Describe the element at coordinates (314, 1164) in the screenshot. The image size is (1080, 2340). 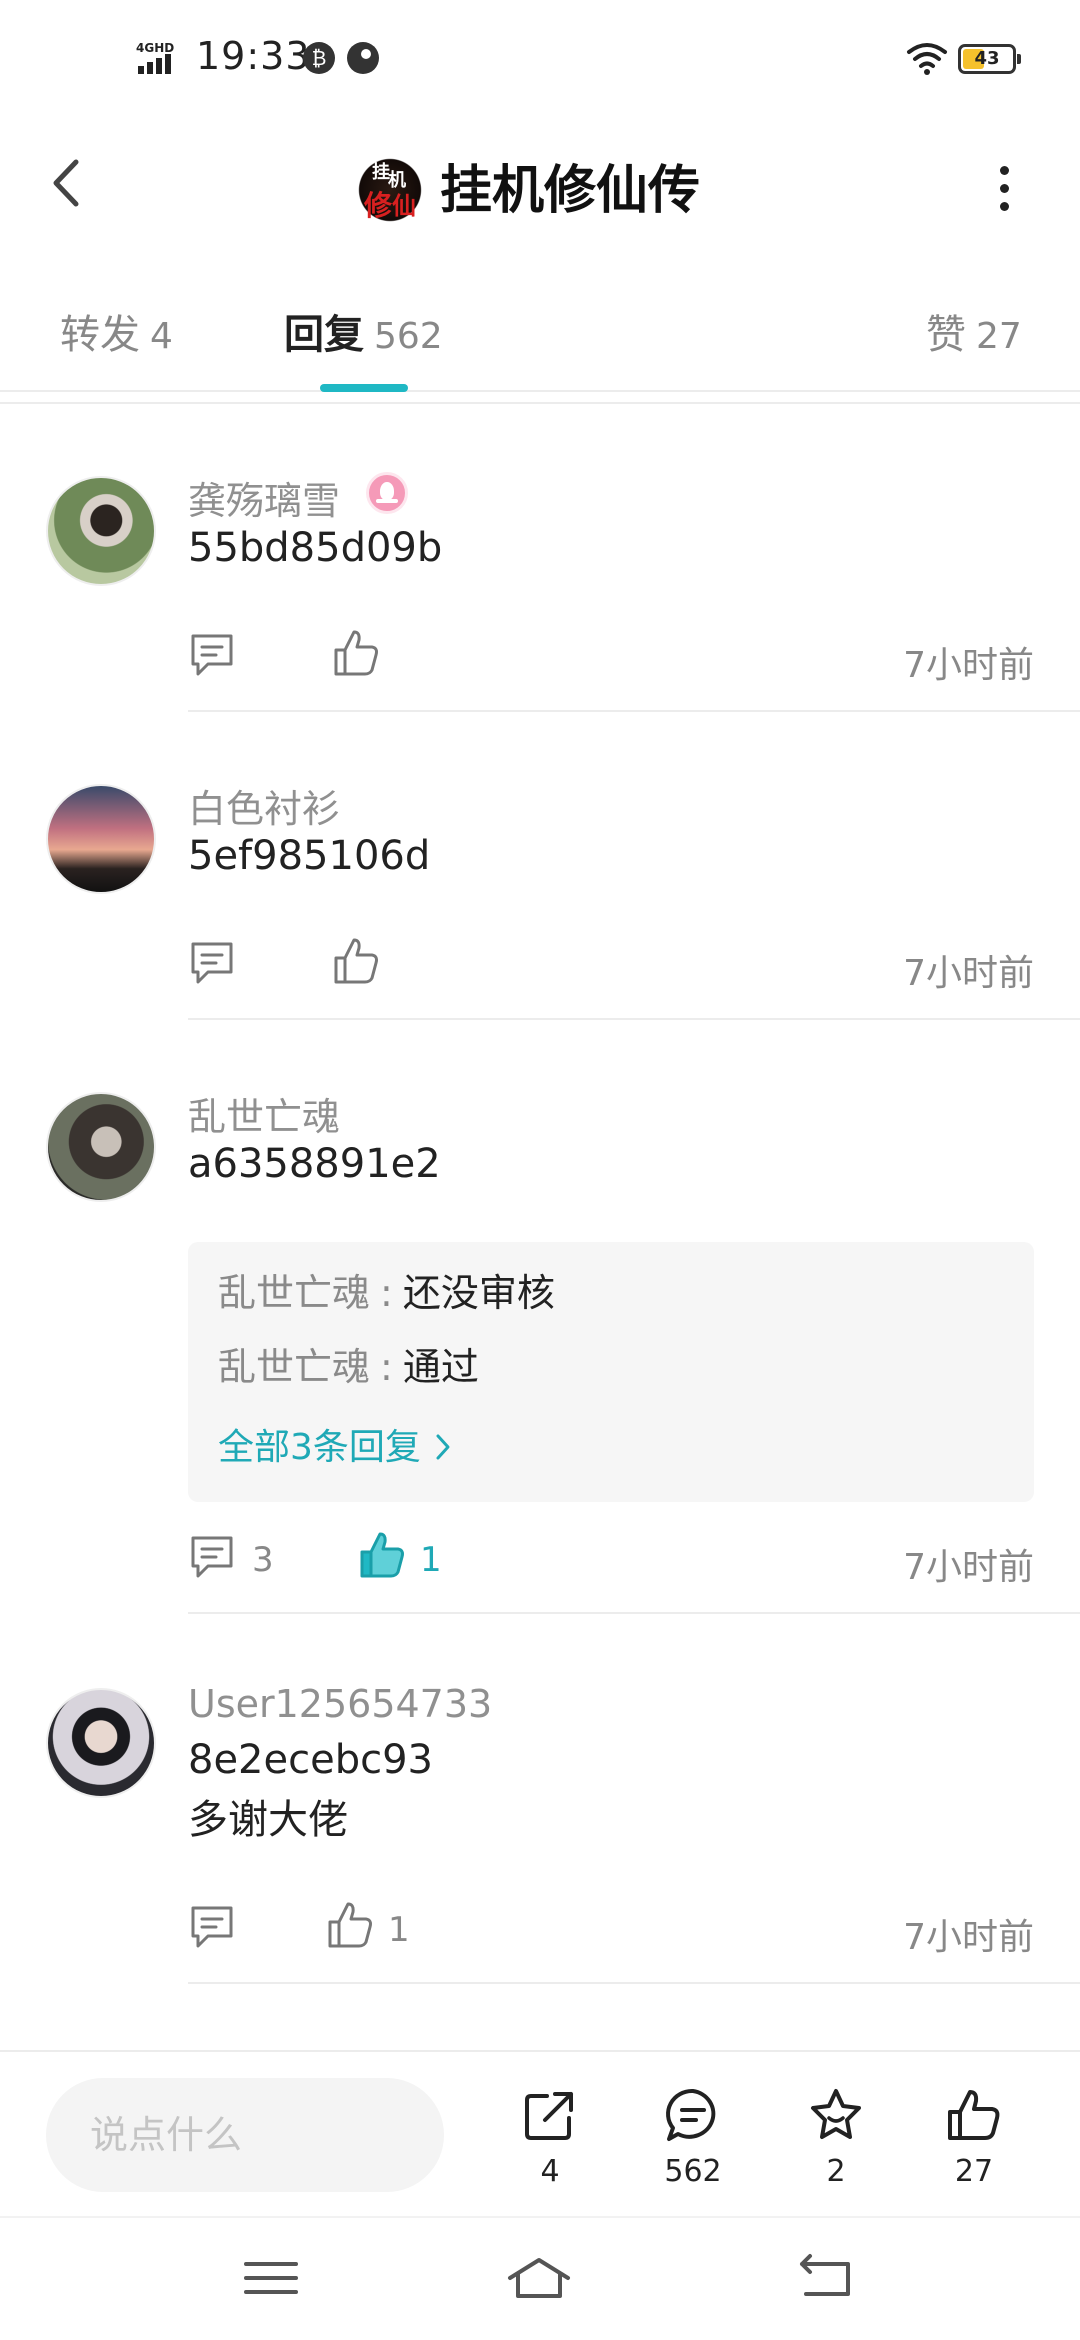
I see `comment-text: a6358891e2` at that location.